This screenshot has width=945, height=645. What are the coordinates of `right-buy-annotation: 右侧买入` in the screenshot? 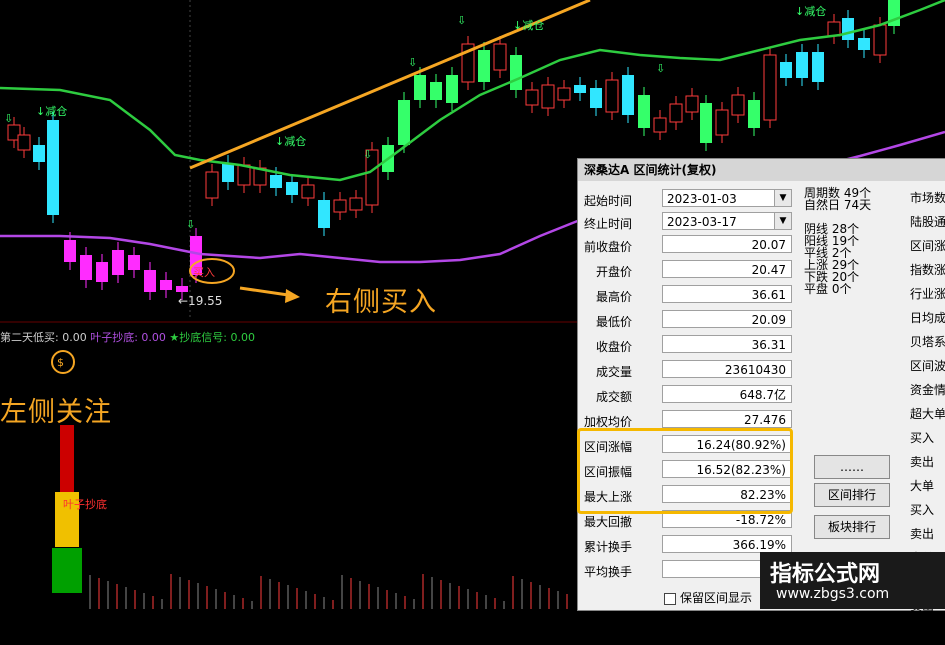 It's located at (381, 302).